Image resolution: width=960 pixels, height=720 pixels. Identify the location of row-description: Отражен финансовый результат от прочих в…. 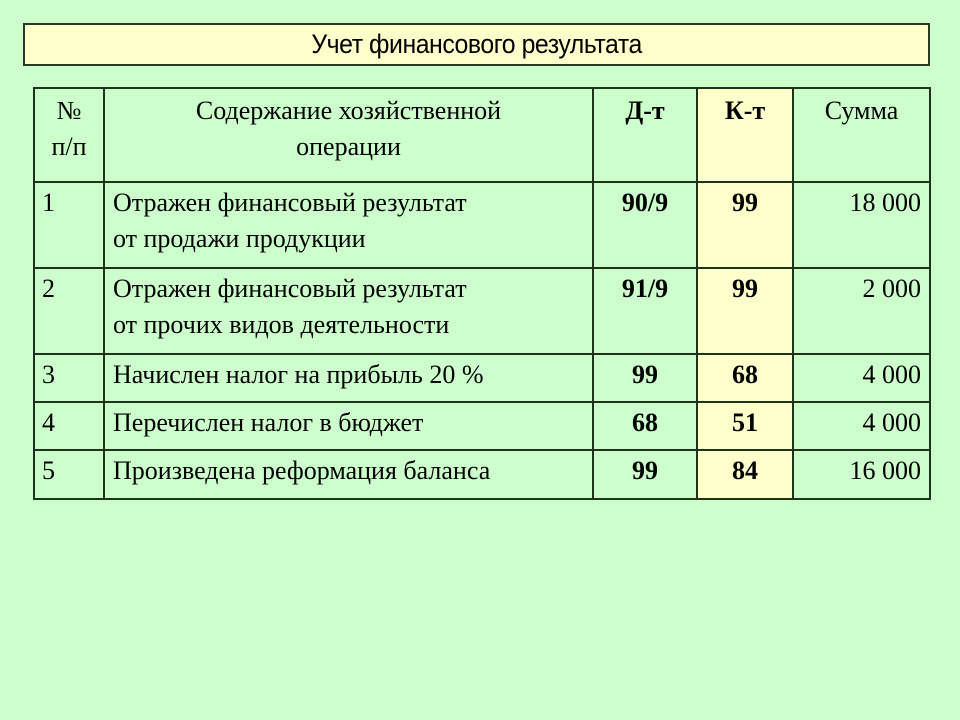
(348, 311).